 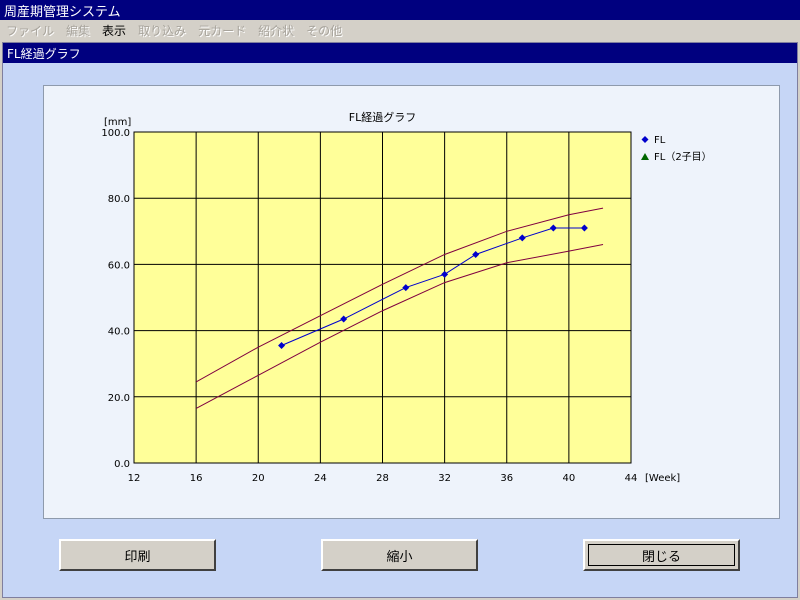 What do you see at coordinates (78, 30) in the screenshot?
I see `menu-edit: 編集` at bounding box center [78, 30].